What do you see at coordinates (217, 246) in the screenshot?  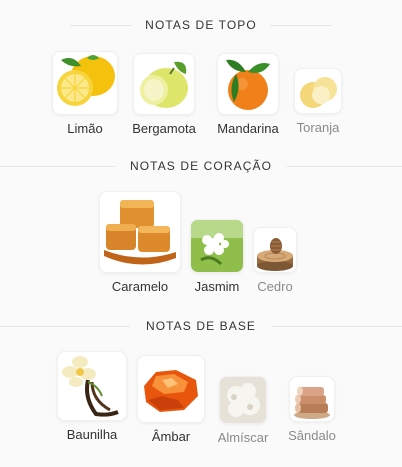 I see `jasmine-icon` at bounding box center [217, 246].